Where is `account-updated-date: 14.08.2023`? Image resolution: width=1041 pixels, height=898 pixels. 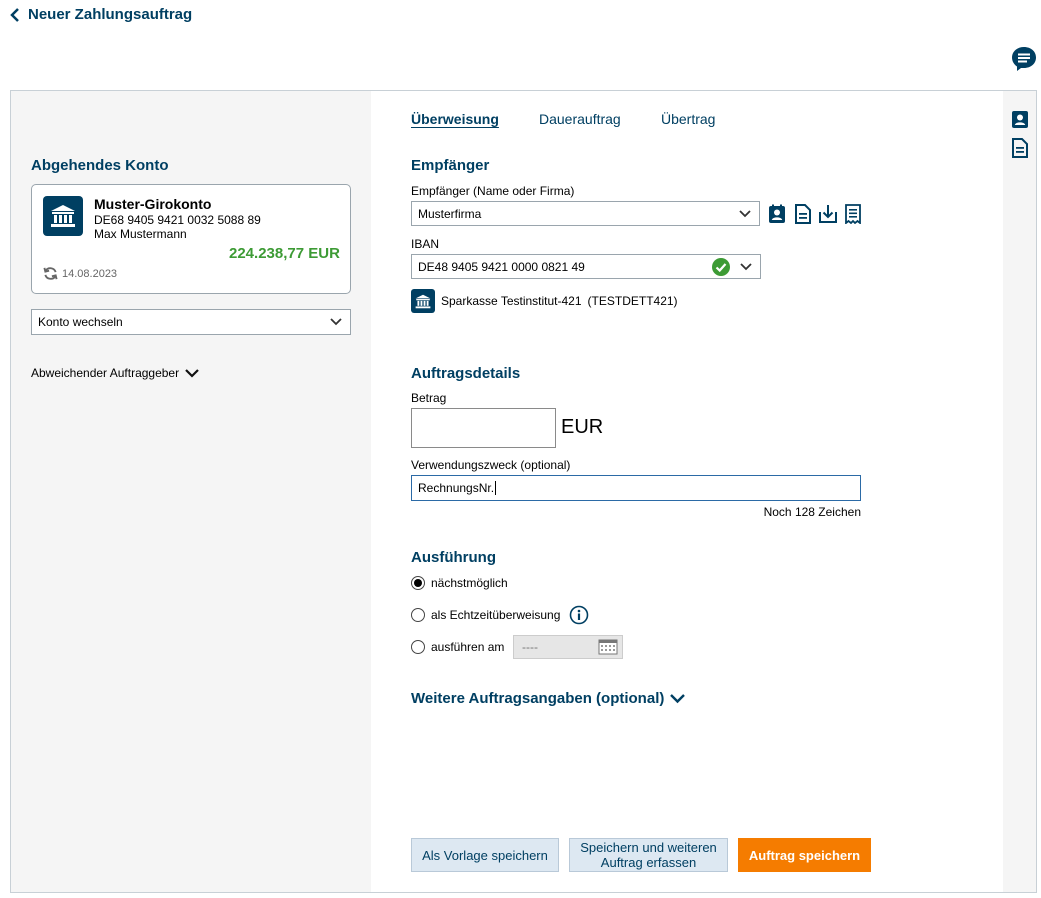 account-updated-date: 14.08.2023 is located at coordinates (90, 273).